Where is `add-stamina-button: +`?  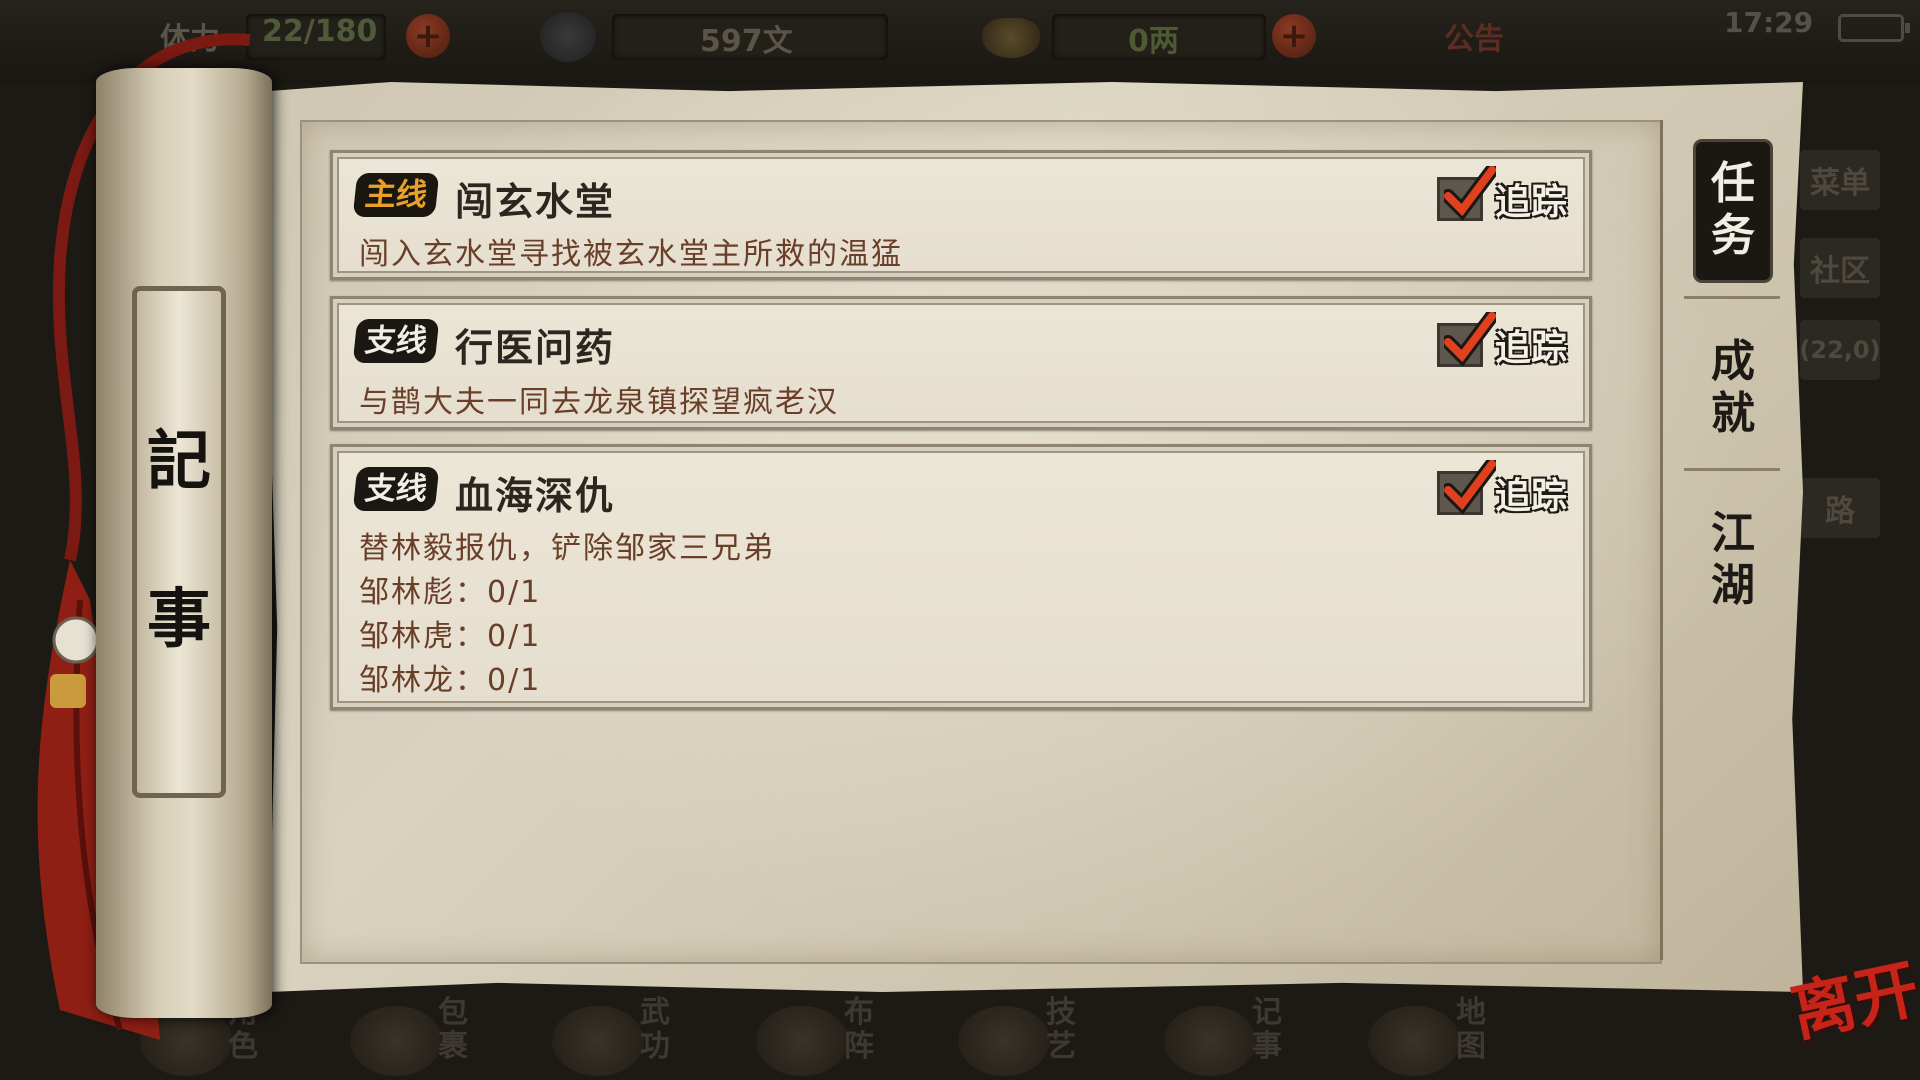 add-stamina-button: + is located at coordinates (428, 36).